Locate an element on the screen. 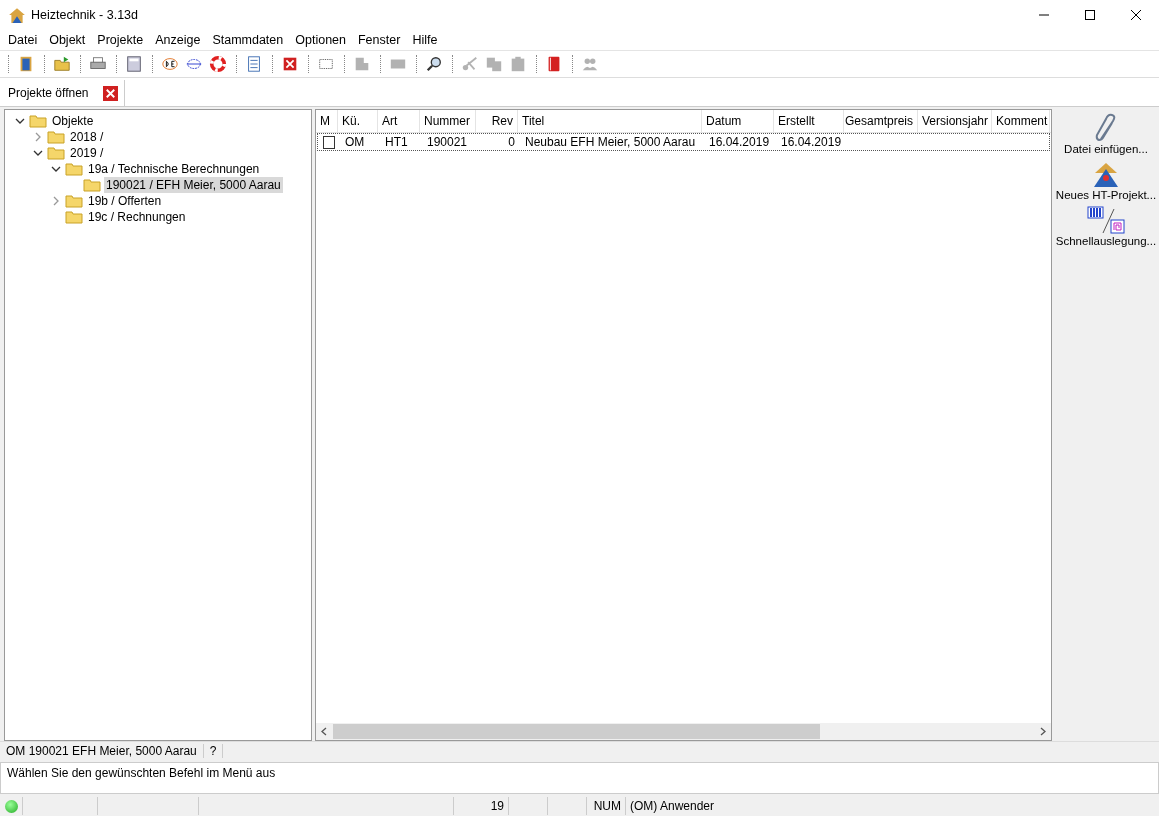 The image size is (1159, 816). table-cell-text: OM is located at coordinates (355, 142).